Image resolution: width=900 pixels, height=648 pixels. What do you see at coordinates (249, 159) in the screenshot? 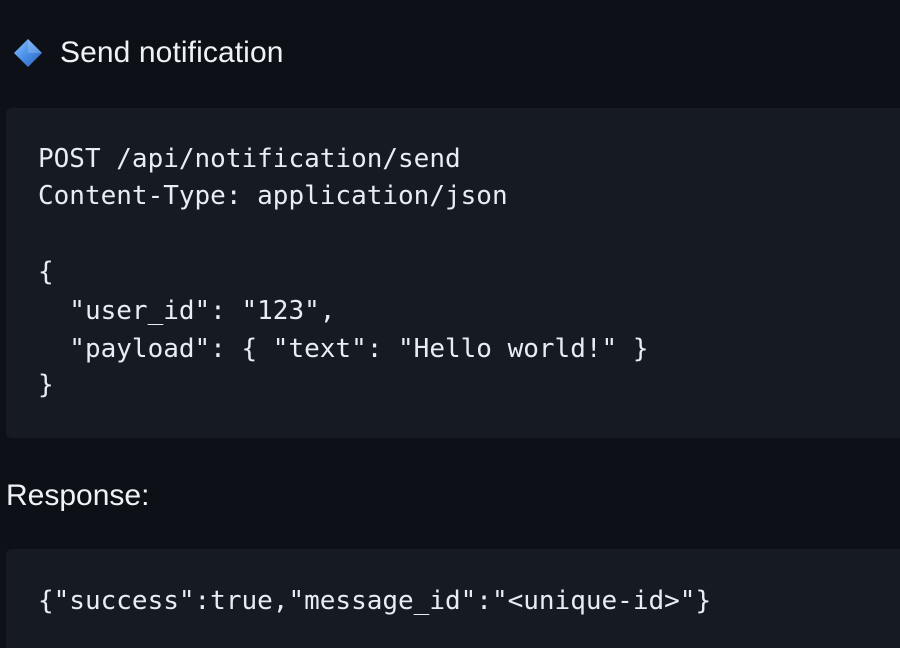
I see `request-line: POST /api/notification/send` at bounding box center [249, 159].